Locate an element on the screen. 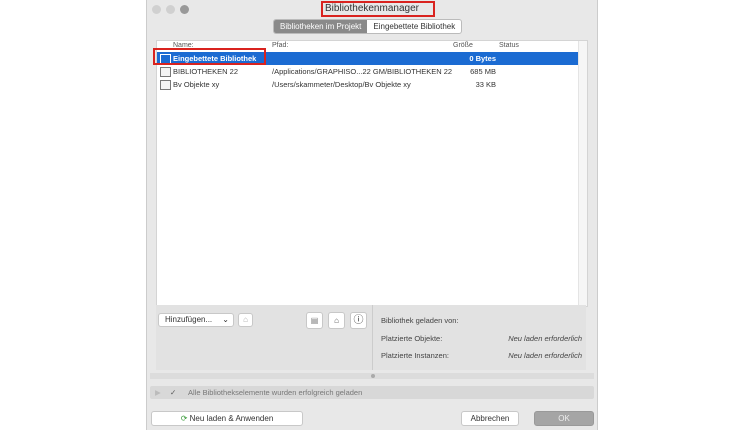  add-dropdown: Hinzufügen... ⌄ is located at coordinates (196, 320).